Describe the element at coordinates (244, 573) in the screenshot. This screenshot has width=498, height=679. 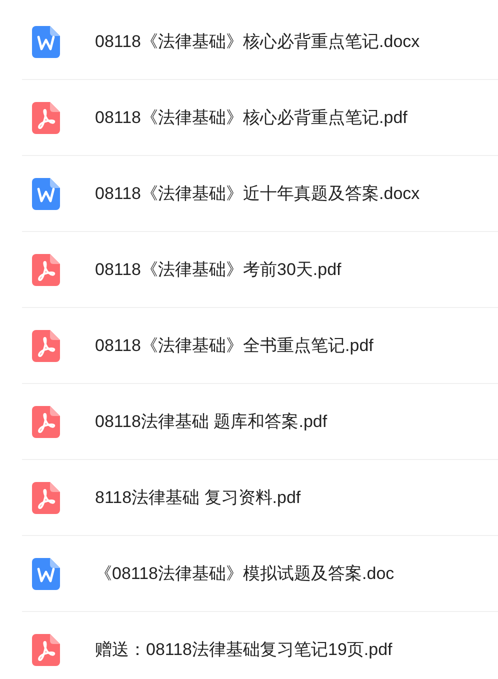
I see `file-name: 《08118法律基础》模拟试题及答案.doc` at that location.